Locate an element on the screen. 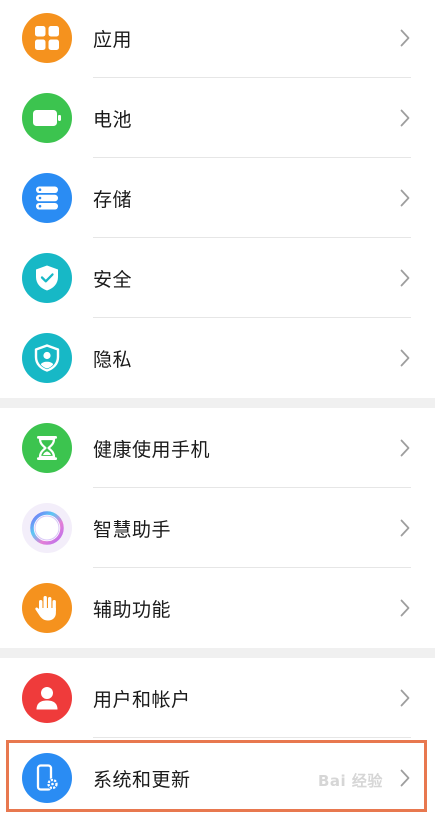 The height and width of the screenshot is (820, 435). user-icon is located at coordinates (47, 698).